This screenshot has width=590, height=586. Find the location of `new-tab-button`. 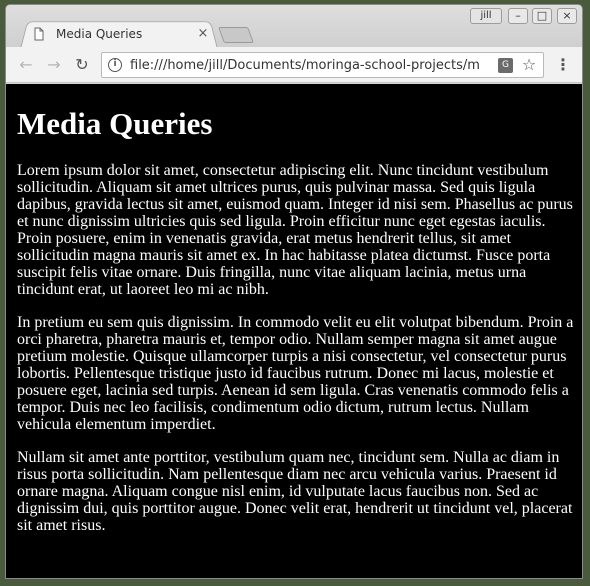

new-tab-button is located at coordinates (236, 35).